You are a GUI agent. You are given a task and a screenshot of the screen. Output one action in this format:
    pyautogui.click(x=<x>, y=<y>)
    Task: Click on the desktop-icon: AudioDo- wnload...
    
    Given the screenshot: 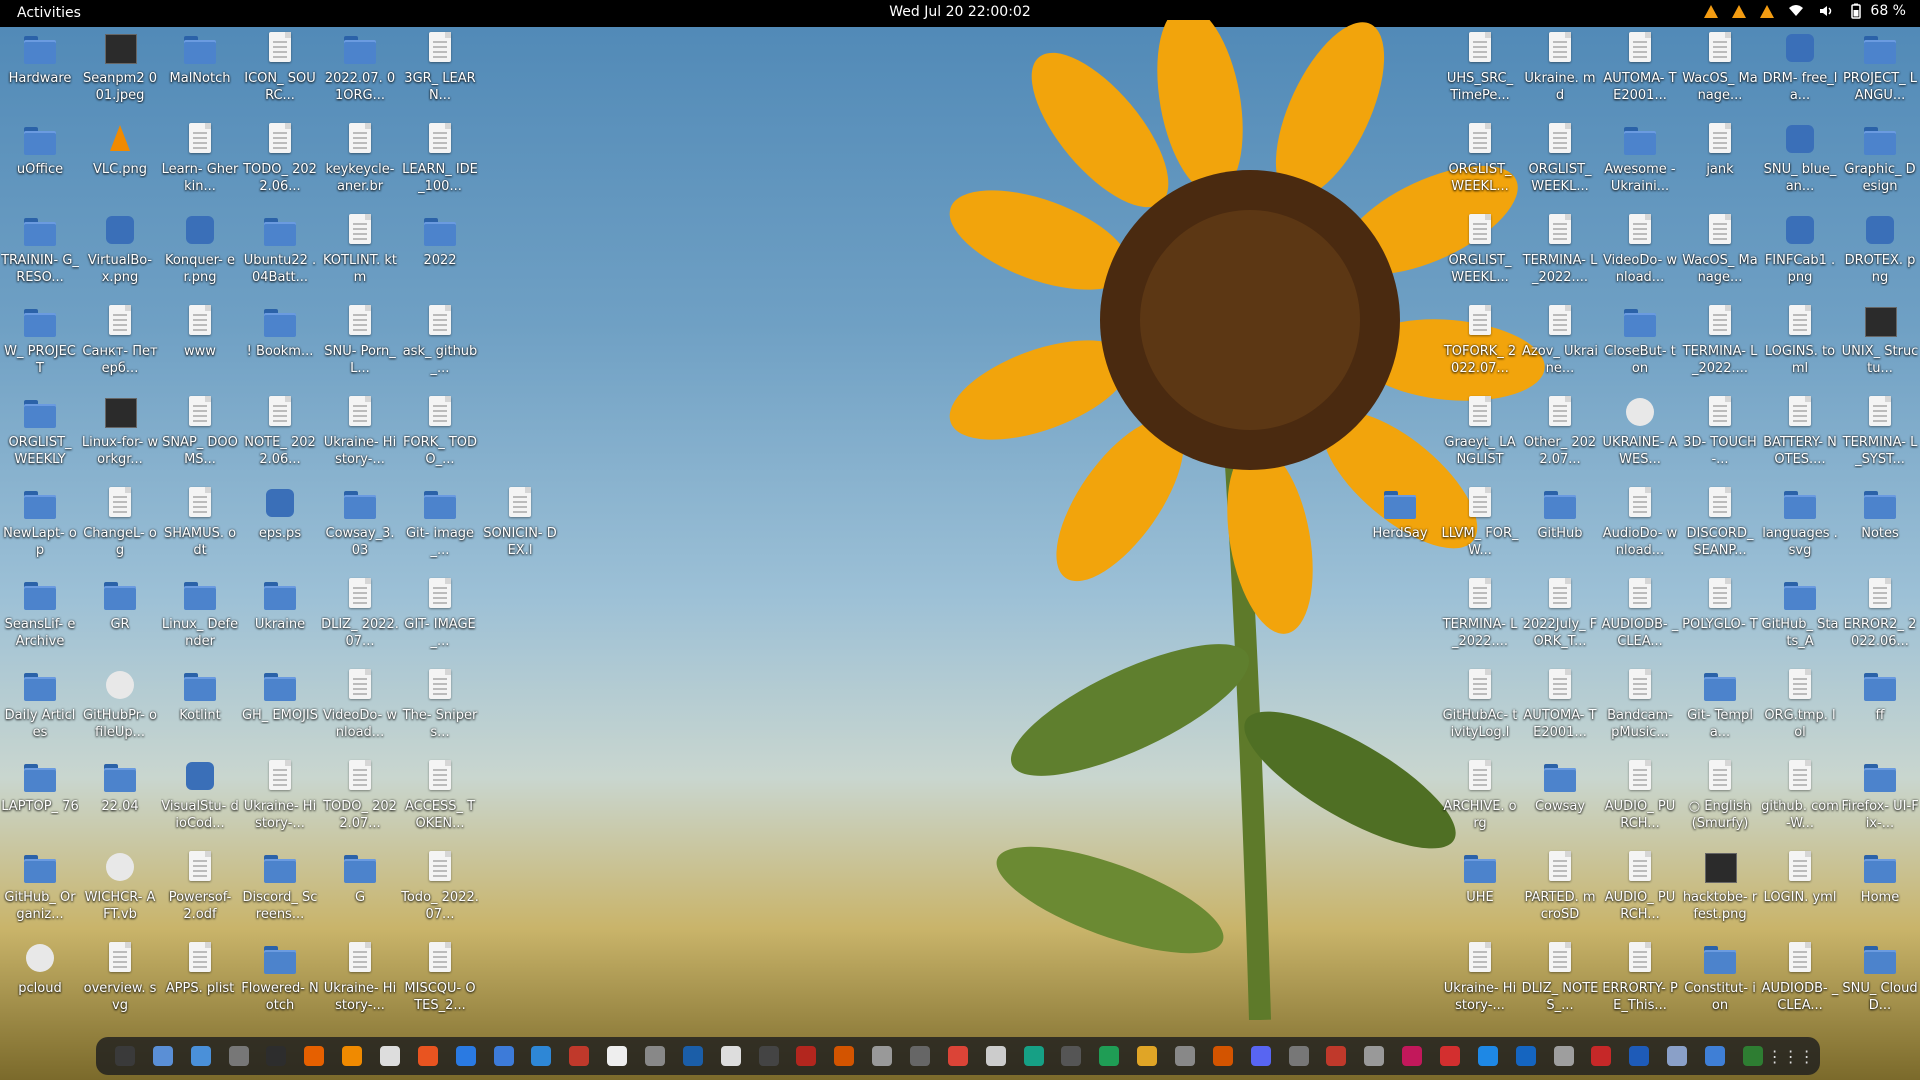 What is the action you would take?
    pyautogui.click(x=1640, y=530)
    